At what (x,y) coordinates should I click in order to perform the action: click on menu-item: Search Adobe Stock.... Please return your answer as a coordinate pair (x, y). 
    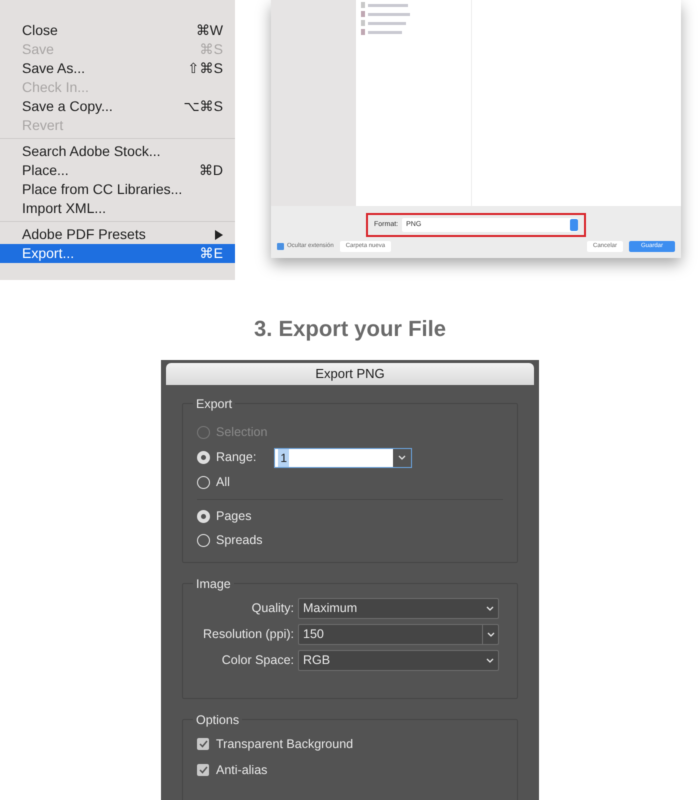
    Looking at the image, I should click on (117, 151).